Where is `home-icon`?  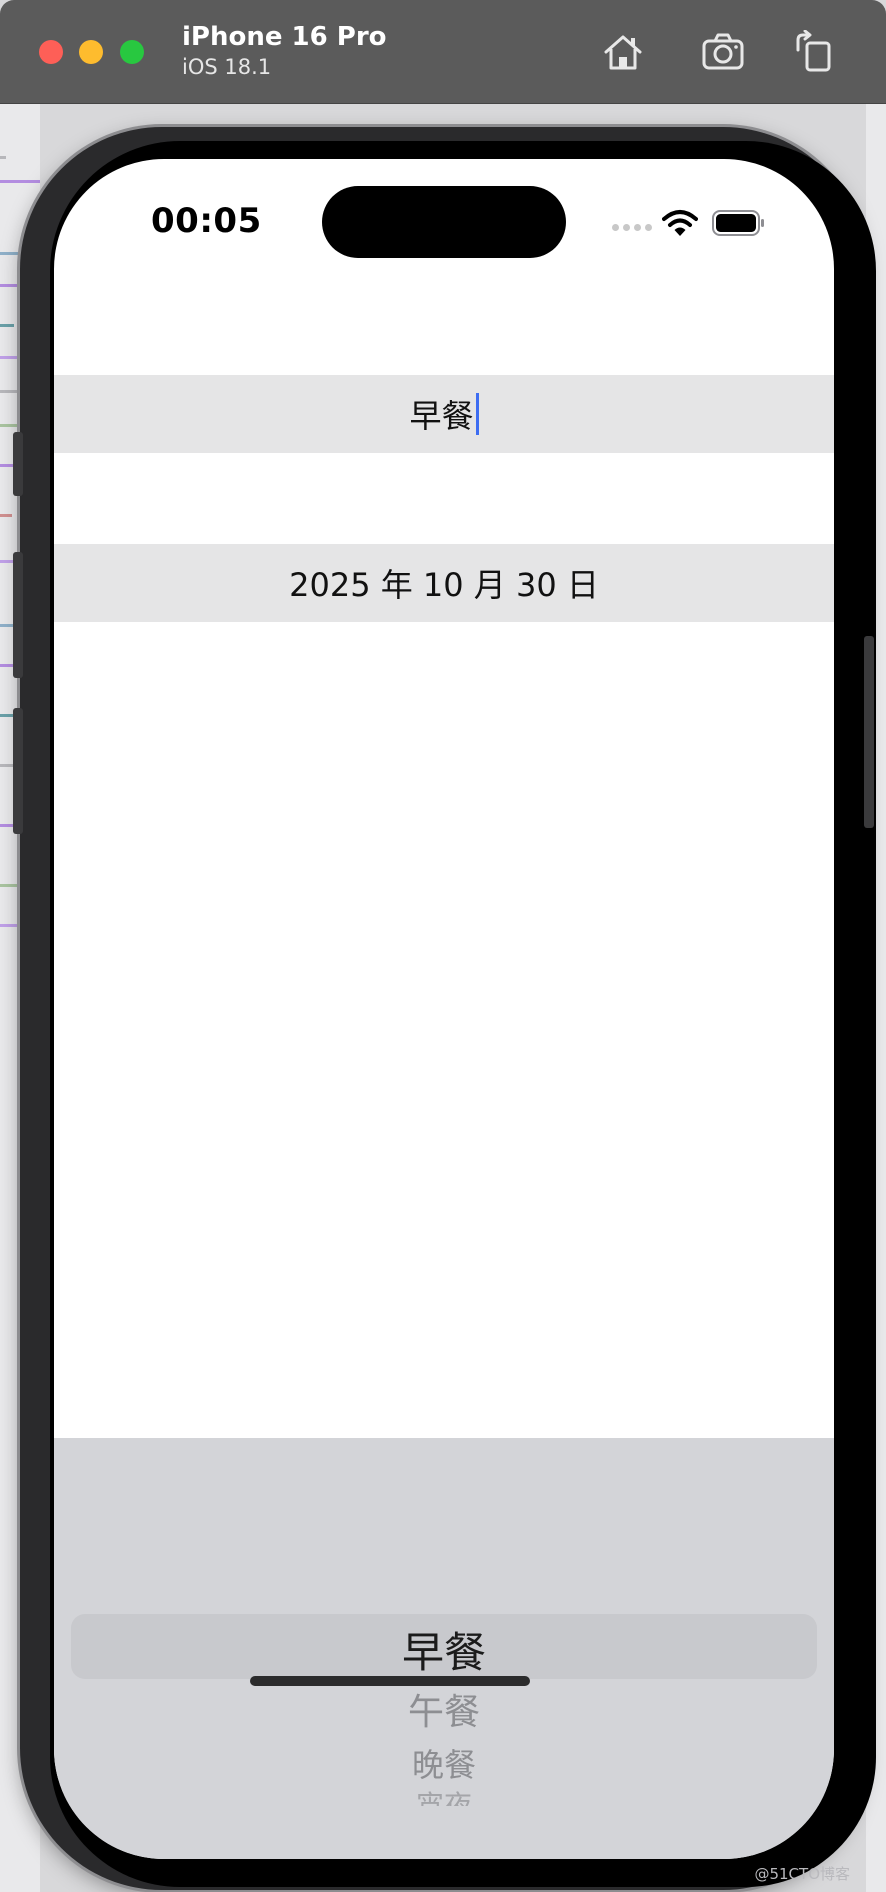
home-icon is located at coordinates (623, 52).